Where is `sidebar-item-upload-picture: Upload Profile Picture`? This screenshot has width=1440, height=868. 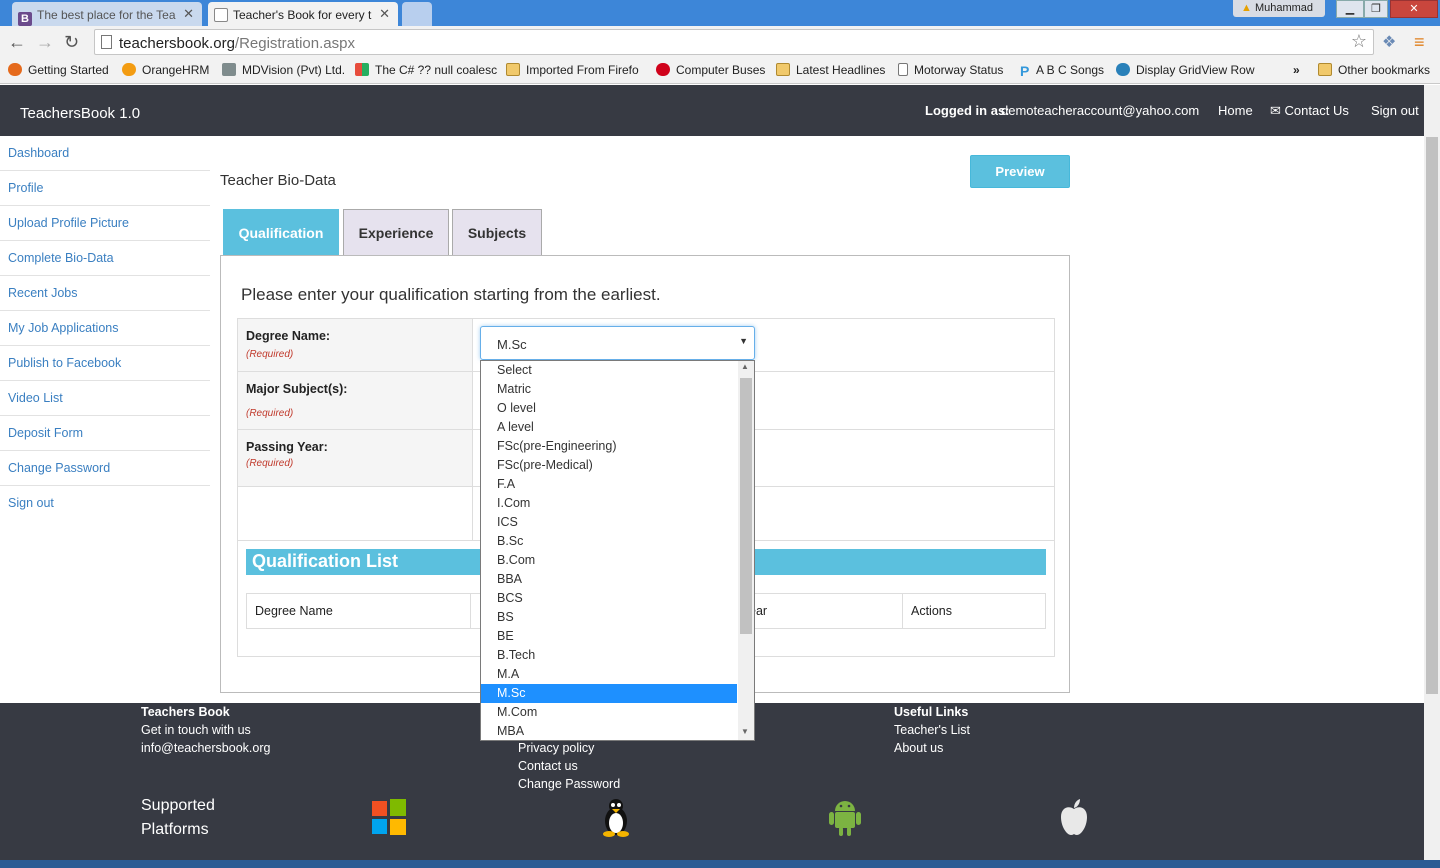
sidebar-item-upload-picture: Upload Profile Picture is located at coordinates (105, 223).